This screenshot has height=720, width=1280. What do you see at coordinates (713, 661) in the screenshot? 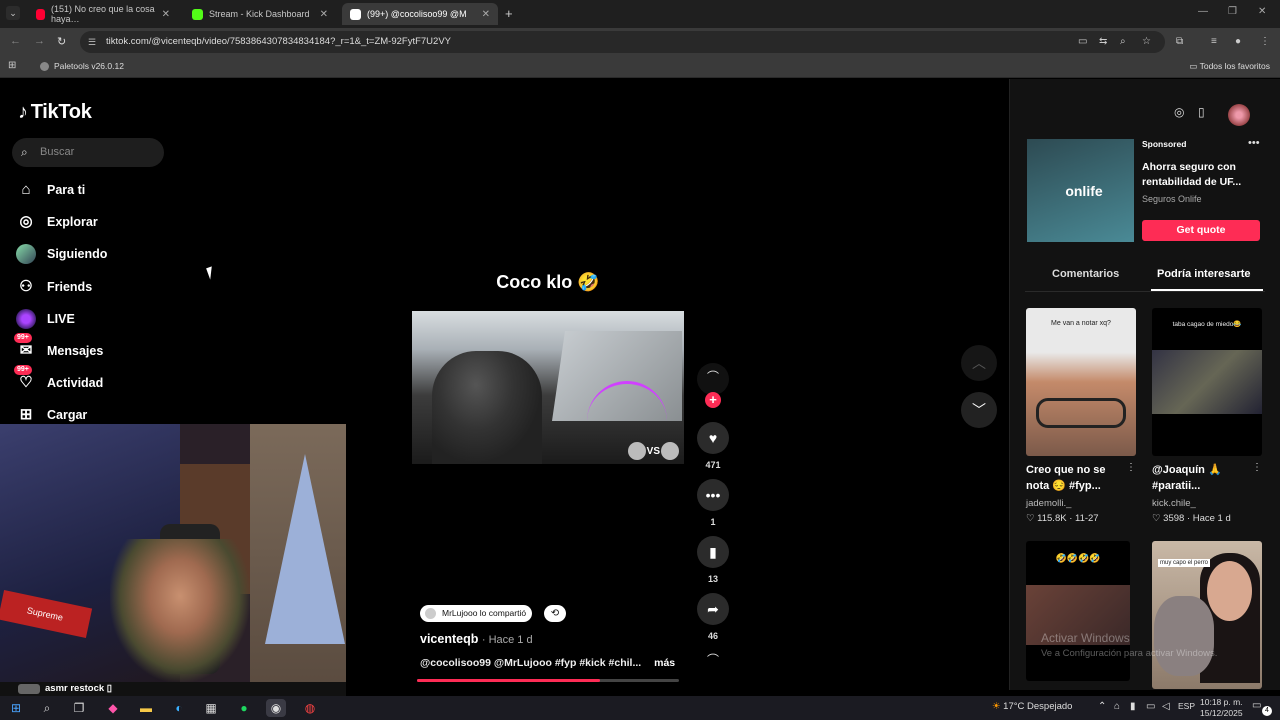
I see `music-disc-icon: ⌒` at bounding box center [713, 661].